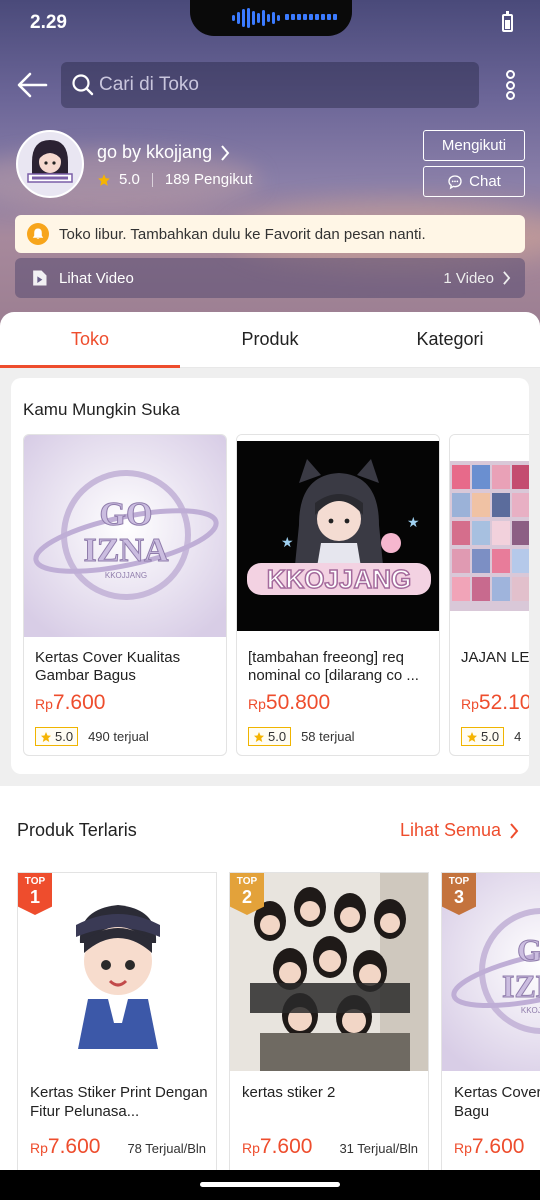  I want to click on home-gesture-handle, so click(270, 1184).